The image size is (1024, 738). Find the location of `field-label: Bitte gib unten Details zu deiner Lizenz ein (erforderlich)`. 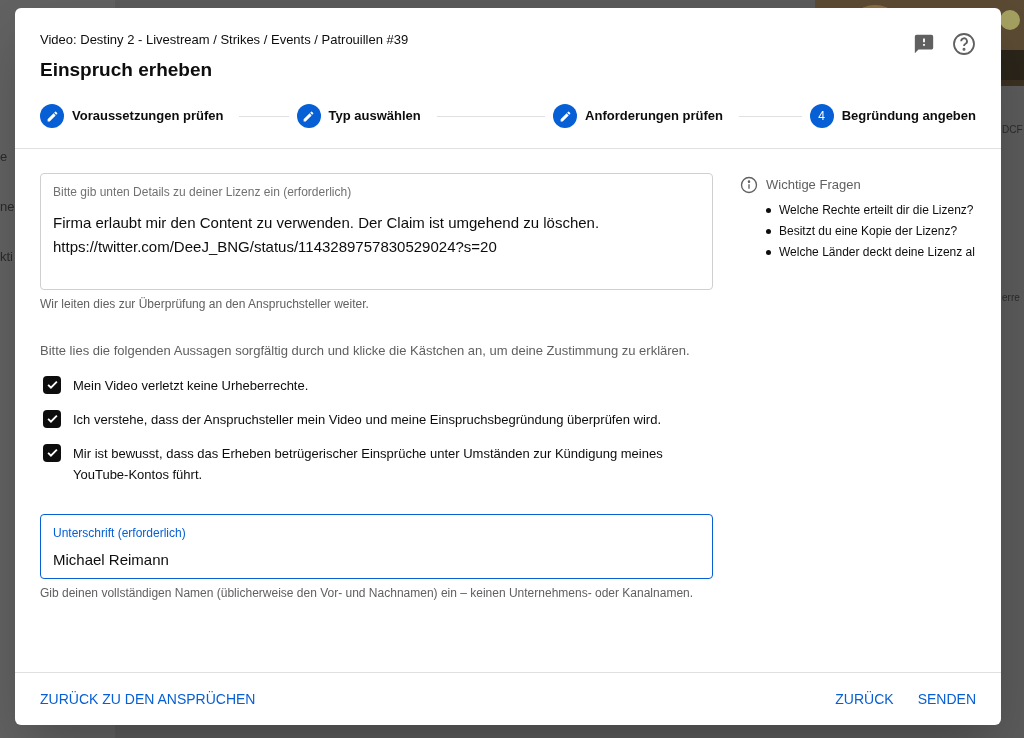

field-label: Bitte gib unten Details zu deiner Lizenz ein (erforderlich) is located at coordinates (203, 192).